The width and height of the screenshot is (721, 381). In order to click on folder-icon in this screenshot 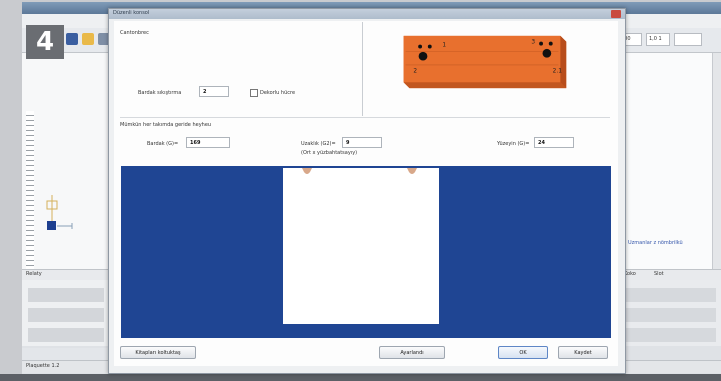, I will do `click(88, 39)`.